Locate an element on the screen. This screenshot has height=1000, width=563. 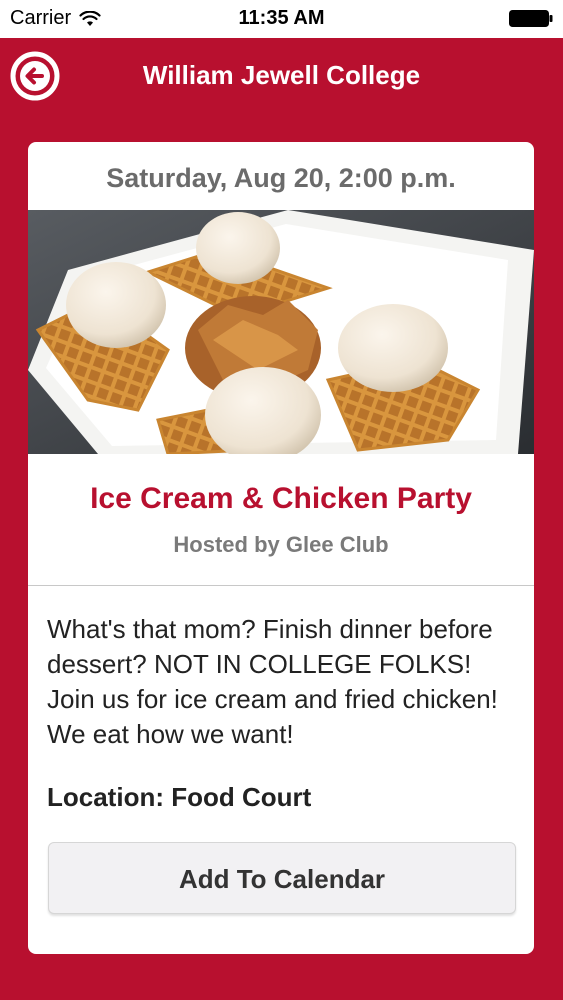
nav-title: William Jewell College is located at coordinates (281, 75).